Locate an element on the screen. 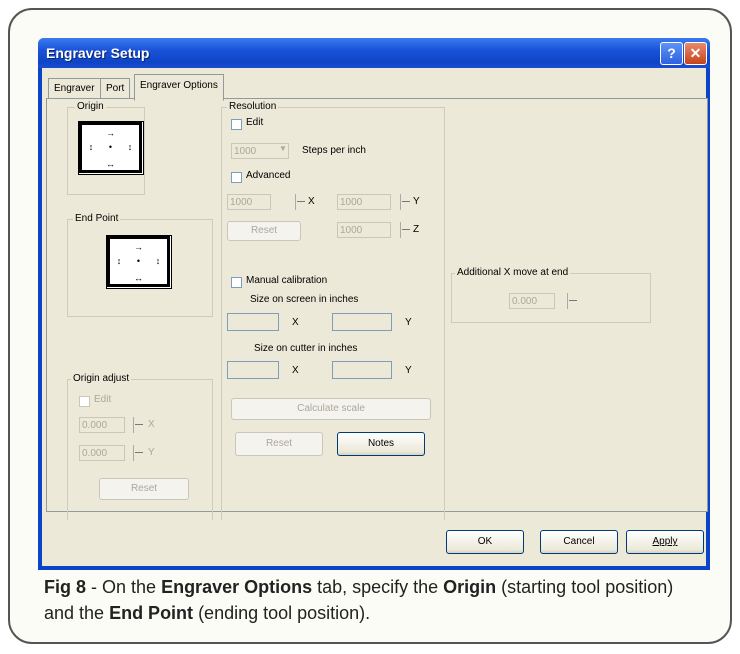  caption-fig-number: Fig 8 is located at coordinates (65, 587).